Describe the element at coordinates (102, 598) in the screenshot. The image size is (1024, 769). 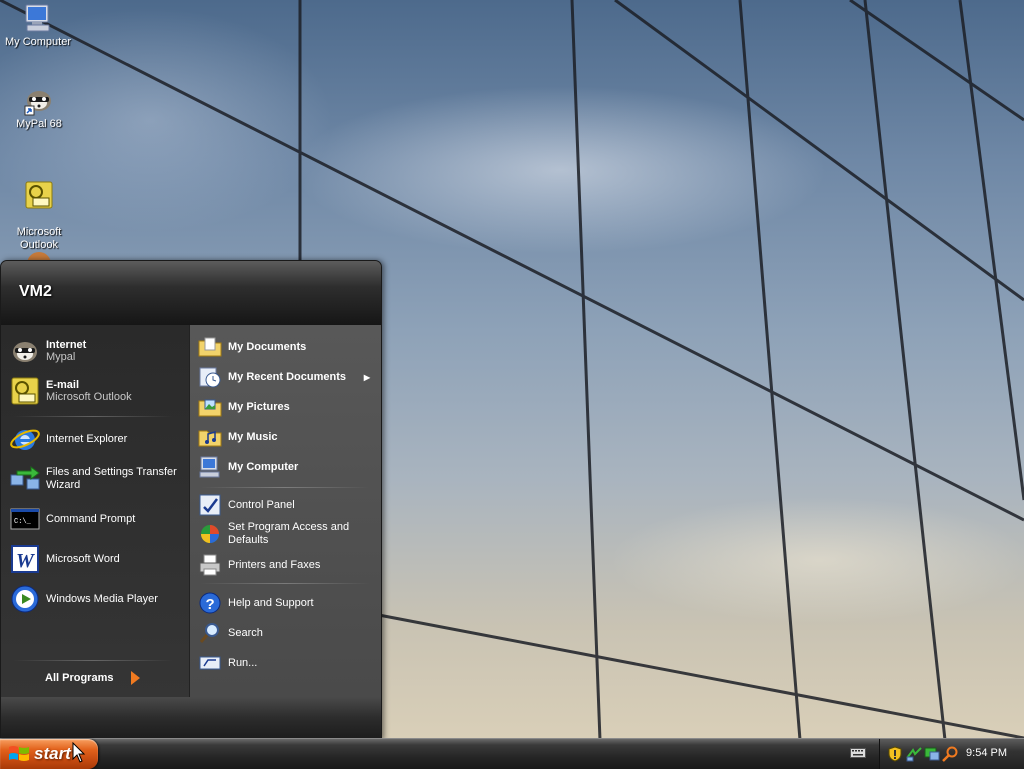
I see `recent-program-label: Windows Media Player` at that location.